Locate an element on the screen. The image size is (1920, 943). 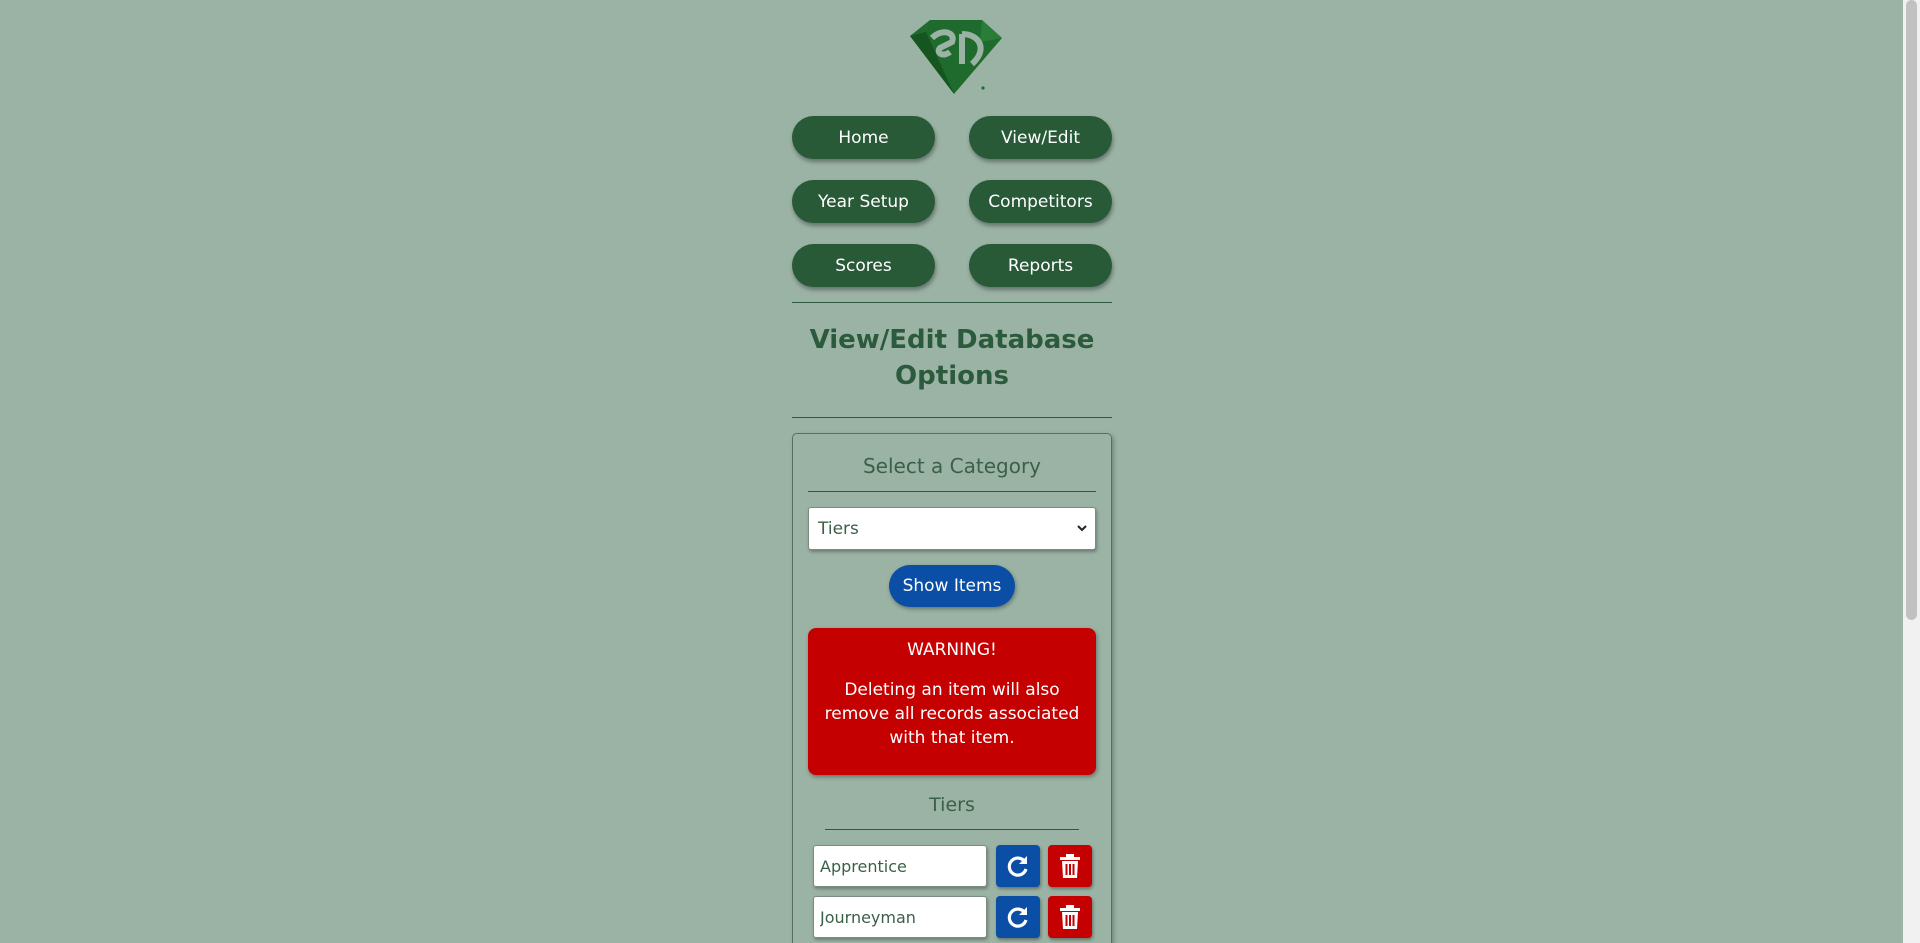
page-title: View/Edit Database Options is located at coordinates (952, 358).